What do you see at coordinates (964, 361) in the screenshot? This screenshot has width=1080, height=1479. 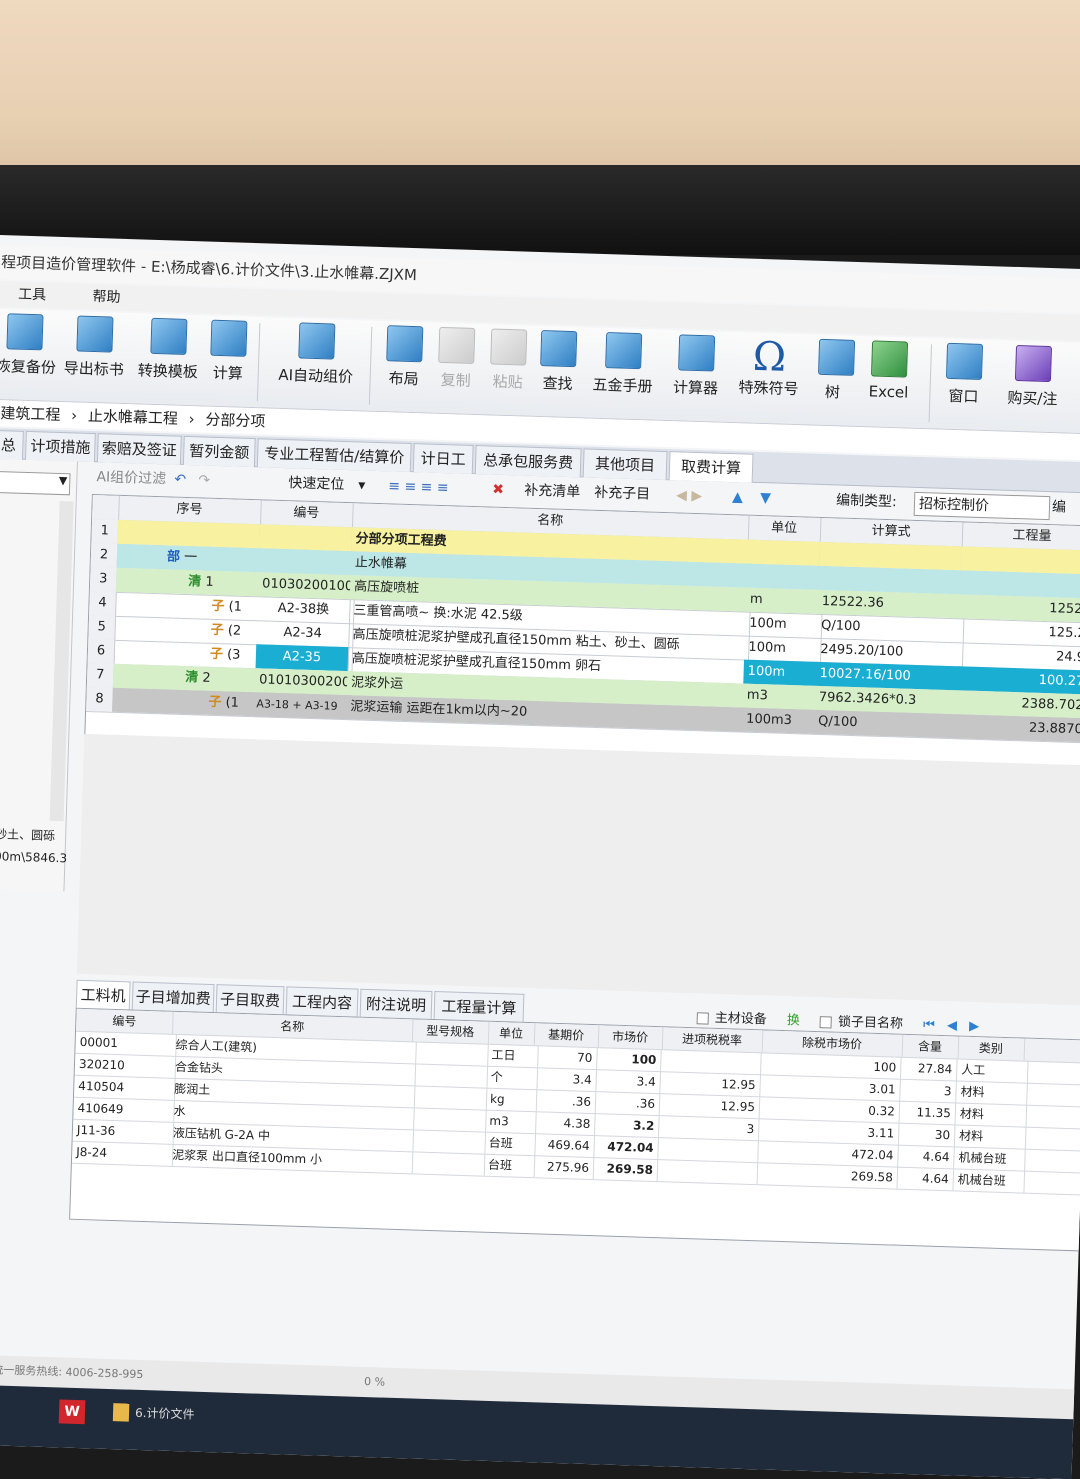 I see `window-icon` at bounding box center [964, 361].